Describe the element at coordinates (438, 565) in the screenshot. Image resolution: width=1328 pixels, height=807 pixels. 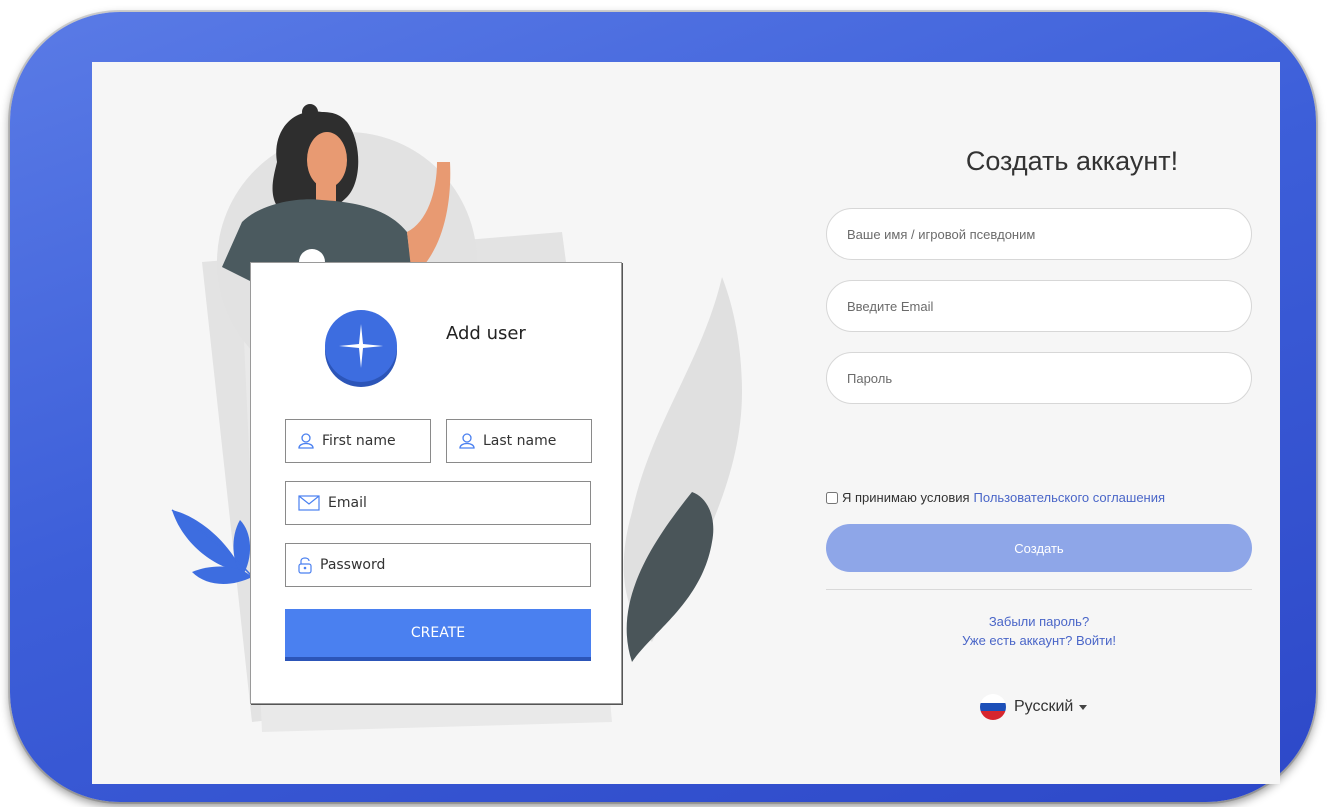
I see `illustration-password-field: Password` at that location.